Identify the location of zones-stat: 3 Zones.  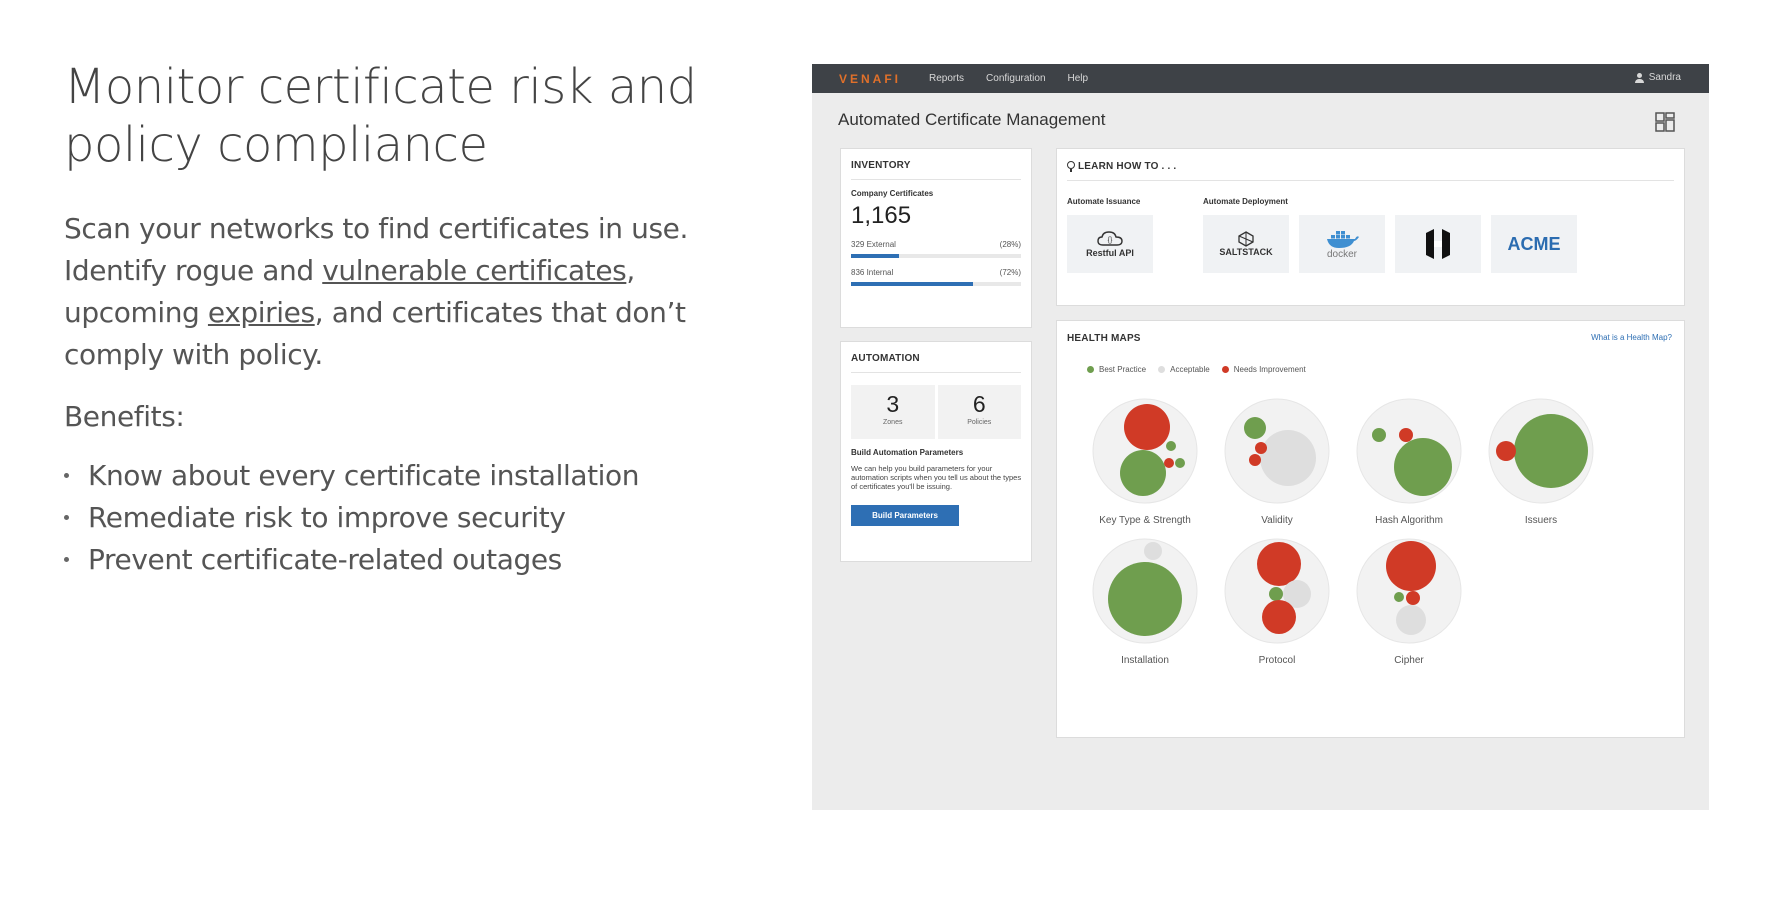
(893, 412).